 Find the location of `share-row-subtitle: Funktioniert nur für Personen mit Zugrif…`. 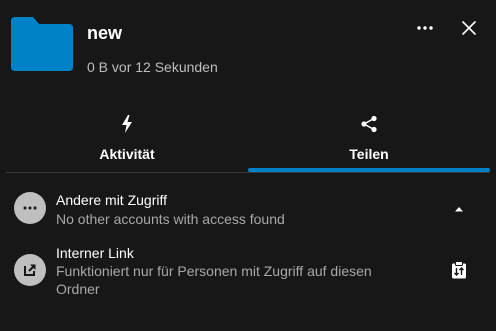

share-row-subtitle: Funktioniert nur für Personen mit Zugrif… is located at coordinates (214, 280).